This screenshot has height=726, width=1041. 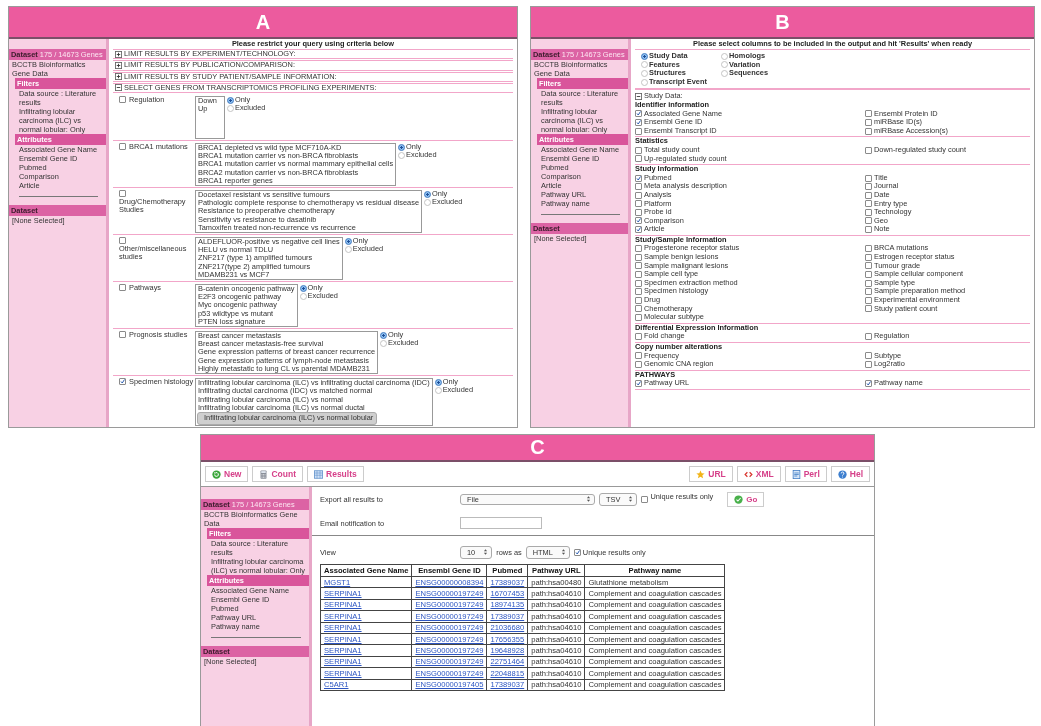 What do you see at coordinates (805, 474) in the screenshot?
I see `toolbar-button: Perl` at bounding box center [805, 474].